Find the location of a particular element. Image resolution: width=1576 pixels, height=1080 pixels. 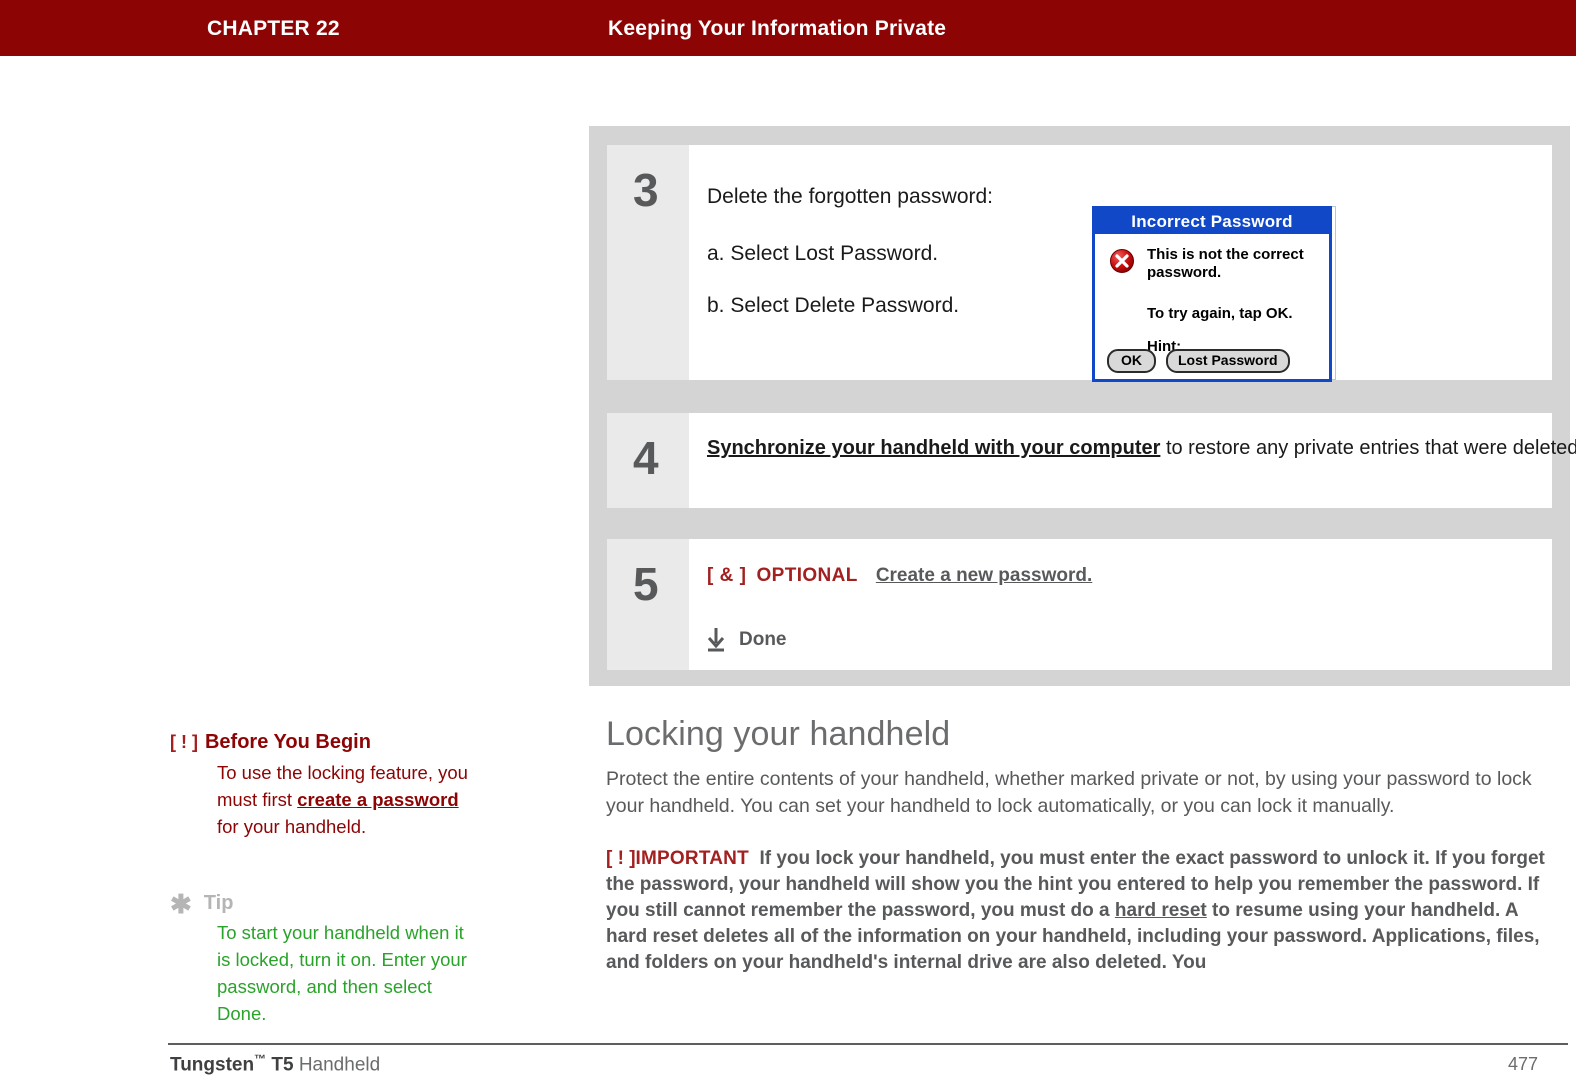

step-number: 4 is located at coordinates (646, 458).